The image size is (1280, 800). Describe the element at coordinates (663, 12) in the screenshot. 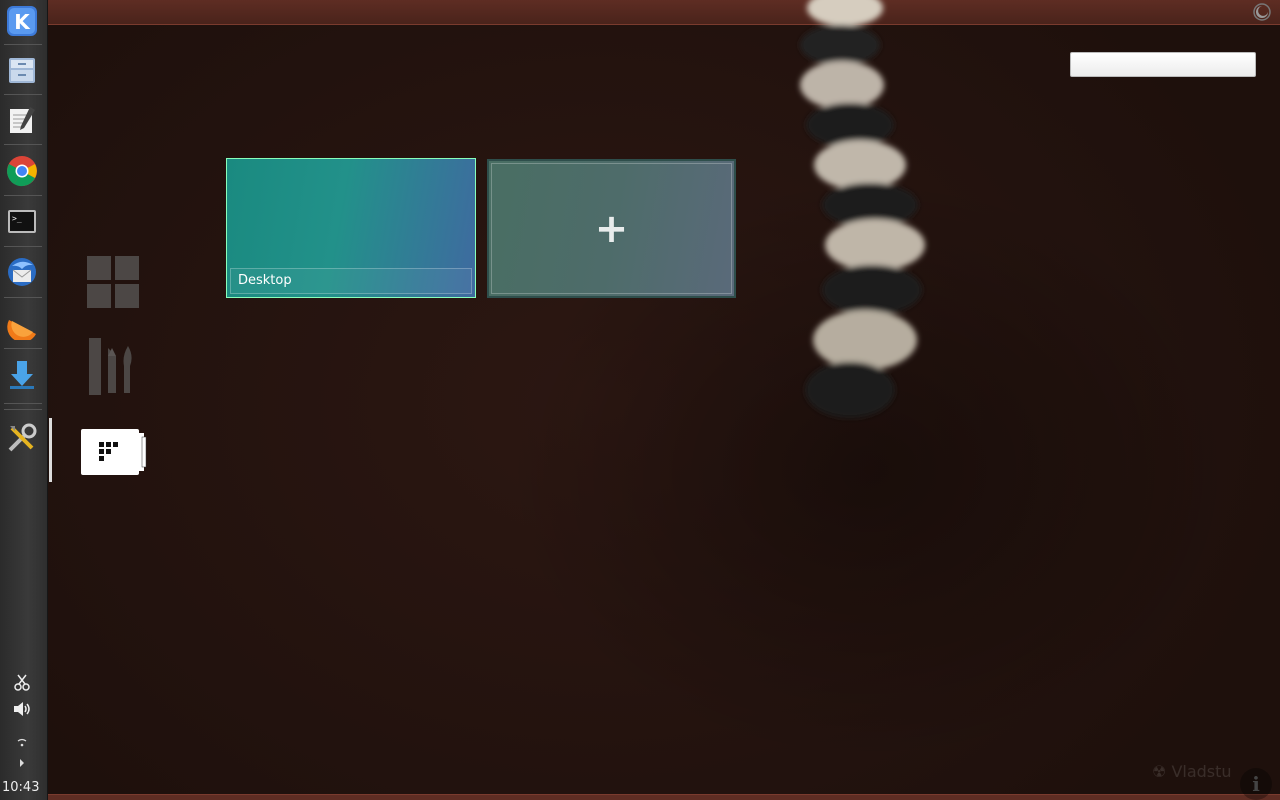

I see `top-panel-strip` at that location.